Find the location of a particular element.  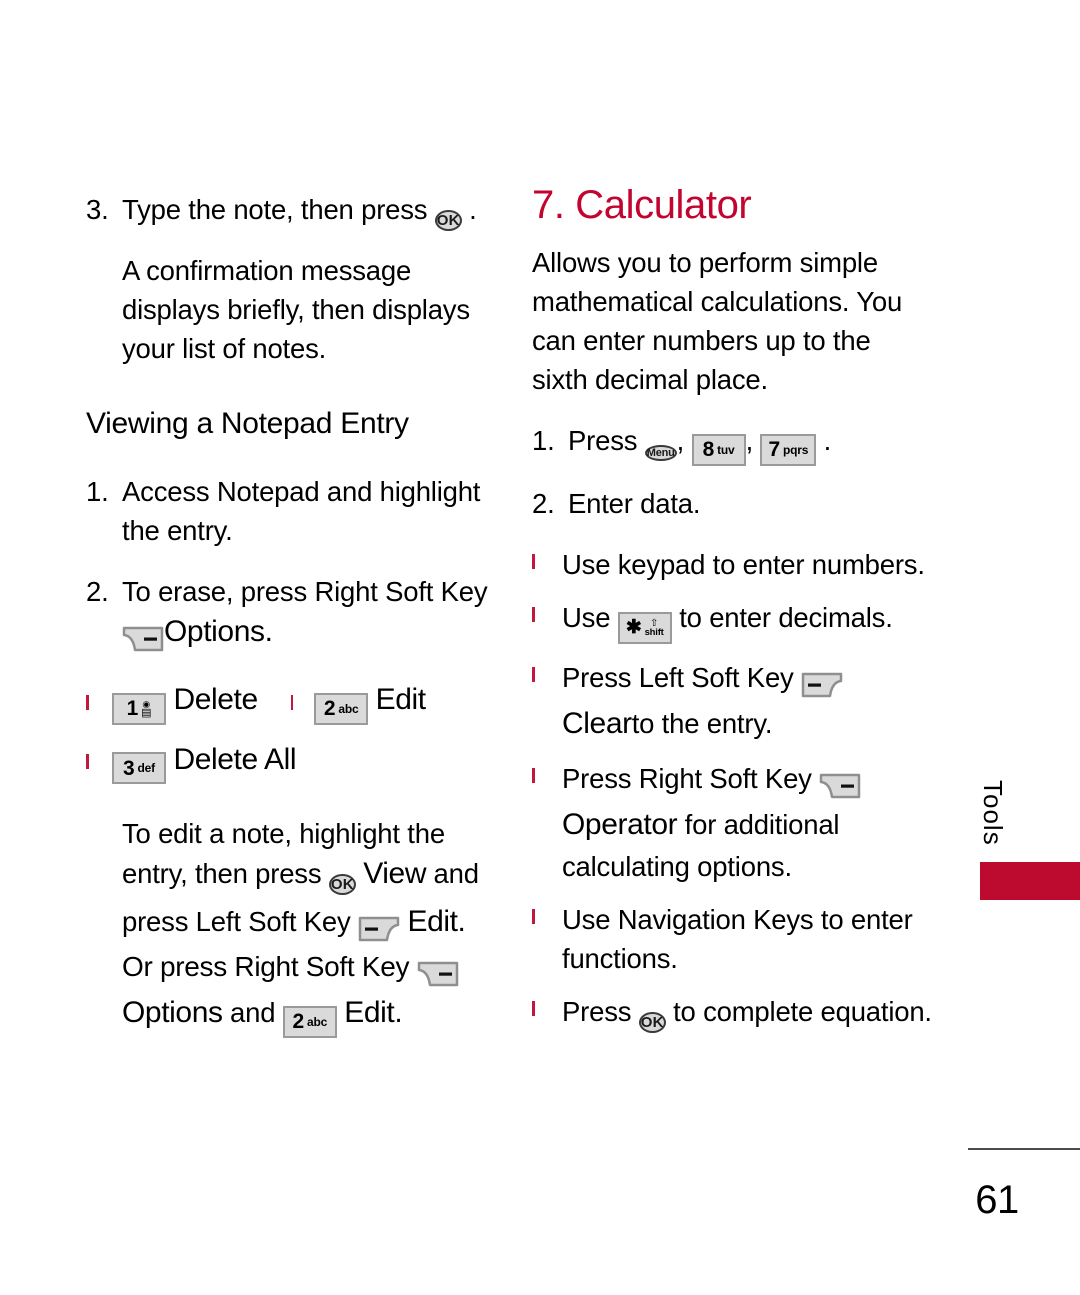

right-step-1-comma-2: , is located at coordinates (749, 441).